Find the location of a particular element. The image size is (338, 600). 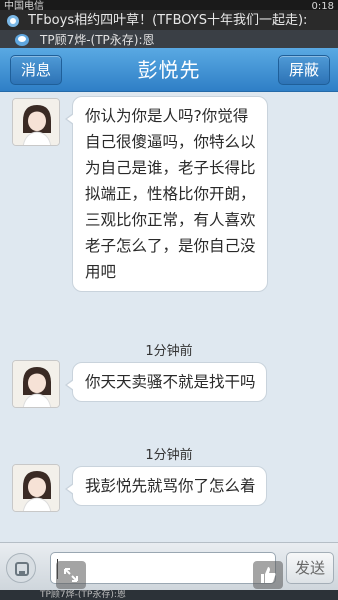

notification-item: TFboys相约四叶草！(TFBOYS十年我们一起走): is located at coordinates (169, 21).